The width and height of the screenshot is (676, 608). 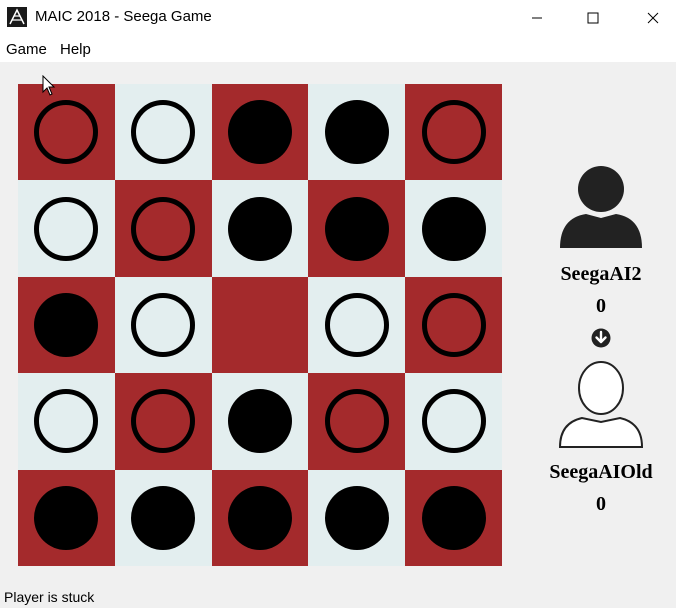 I want to click on app-icon, so click(x=17, y=17).